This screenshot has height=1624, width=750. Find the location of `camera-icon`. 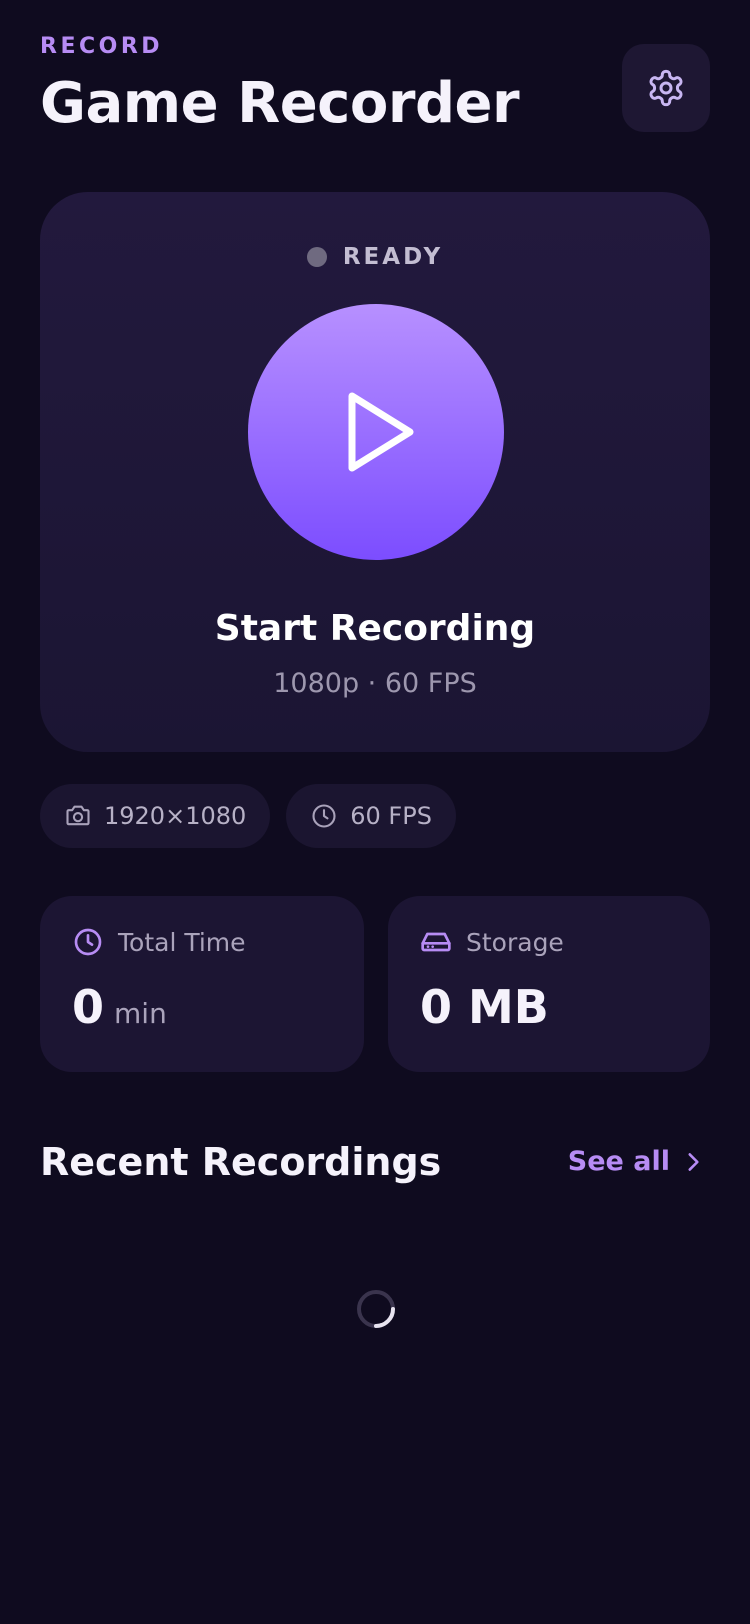

camera-icon is located at coordinates (78, 815).